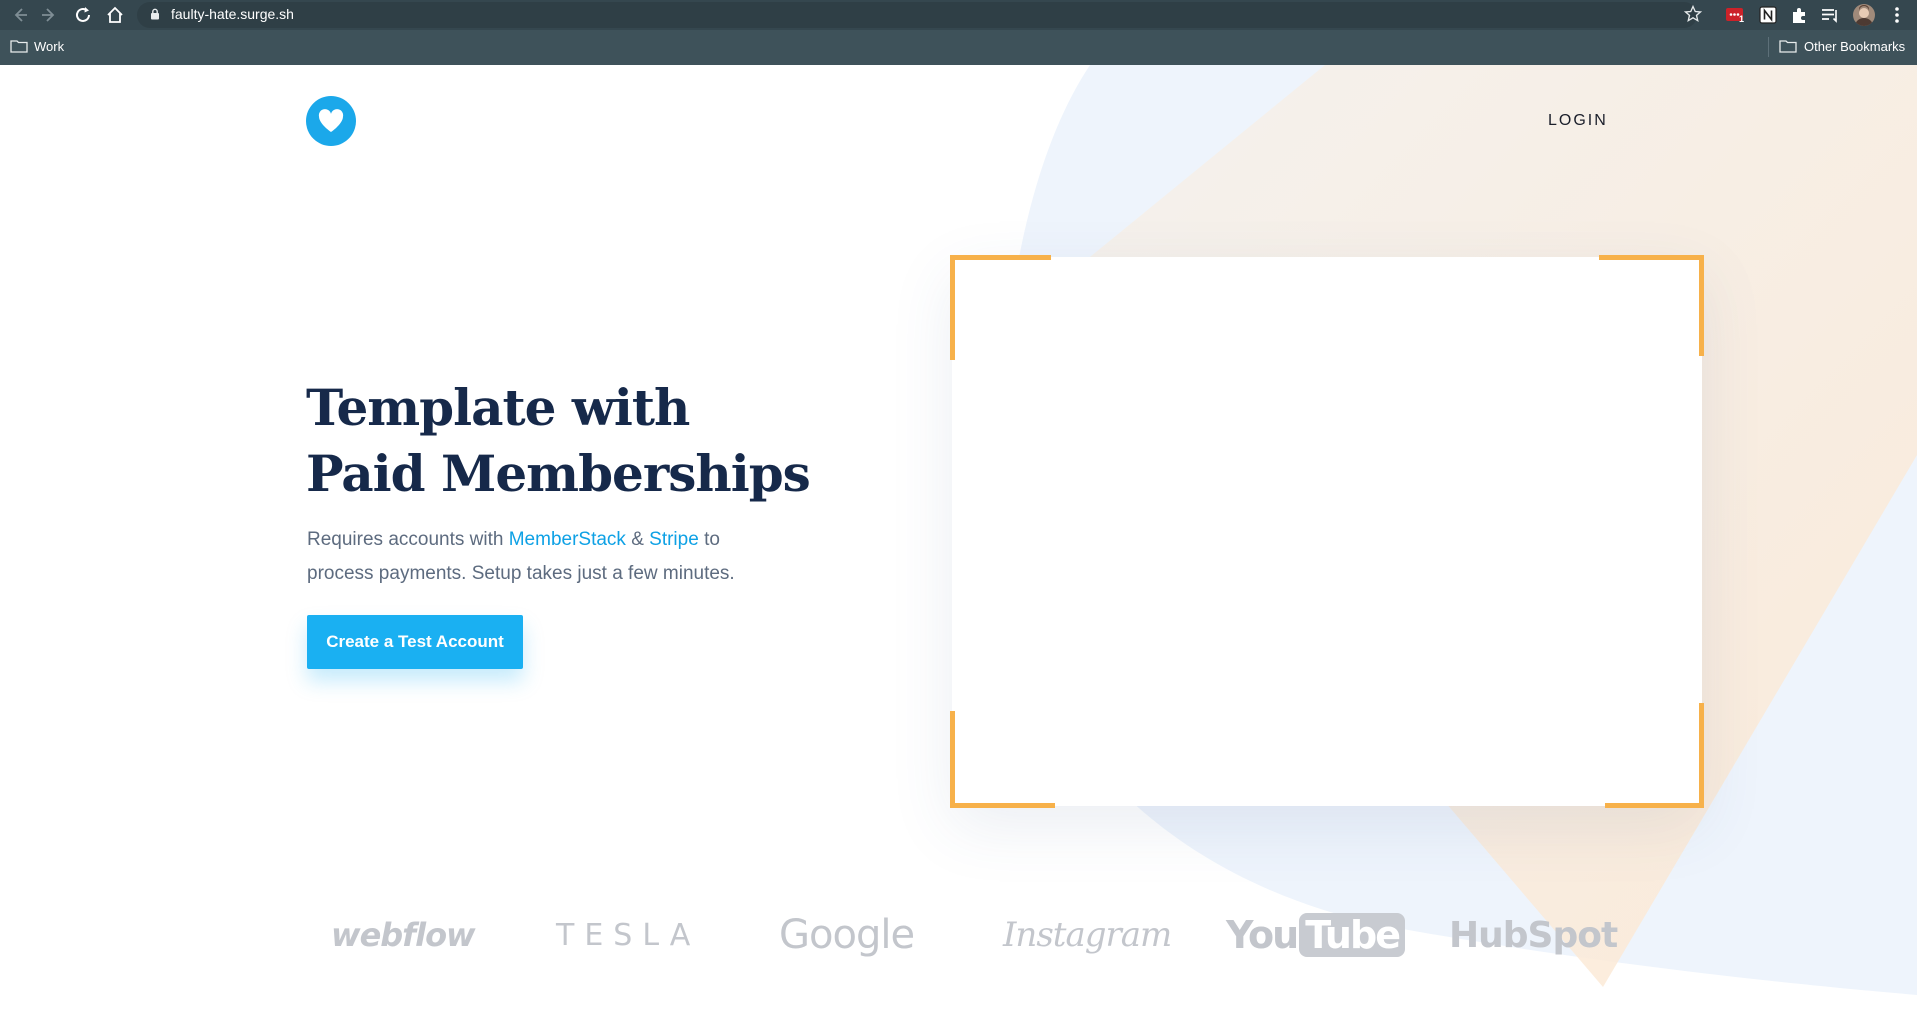  What do you see at coordinates (155, 14) in the screenshot?
I see `lock-icon` at bounding box center [155, 14].